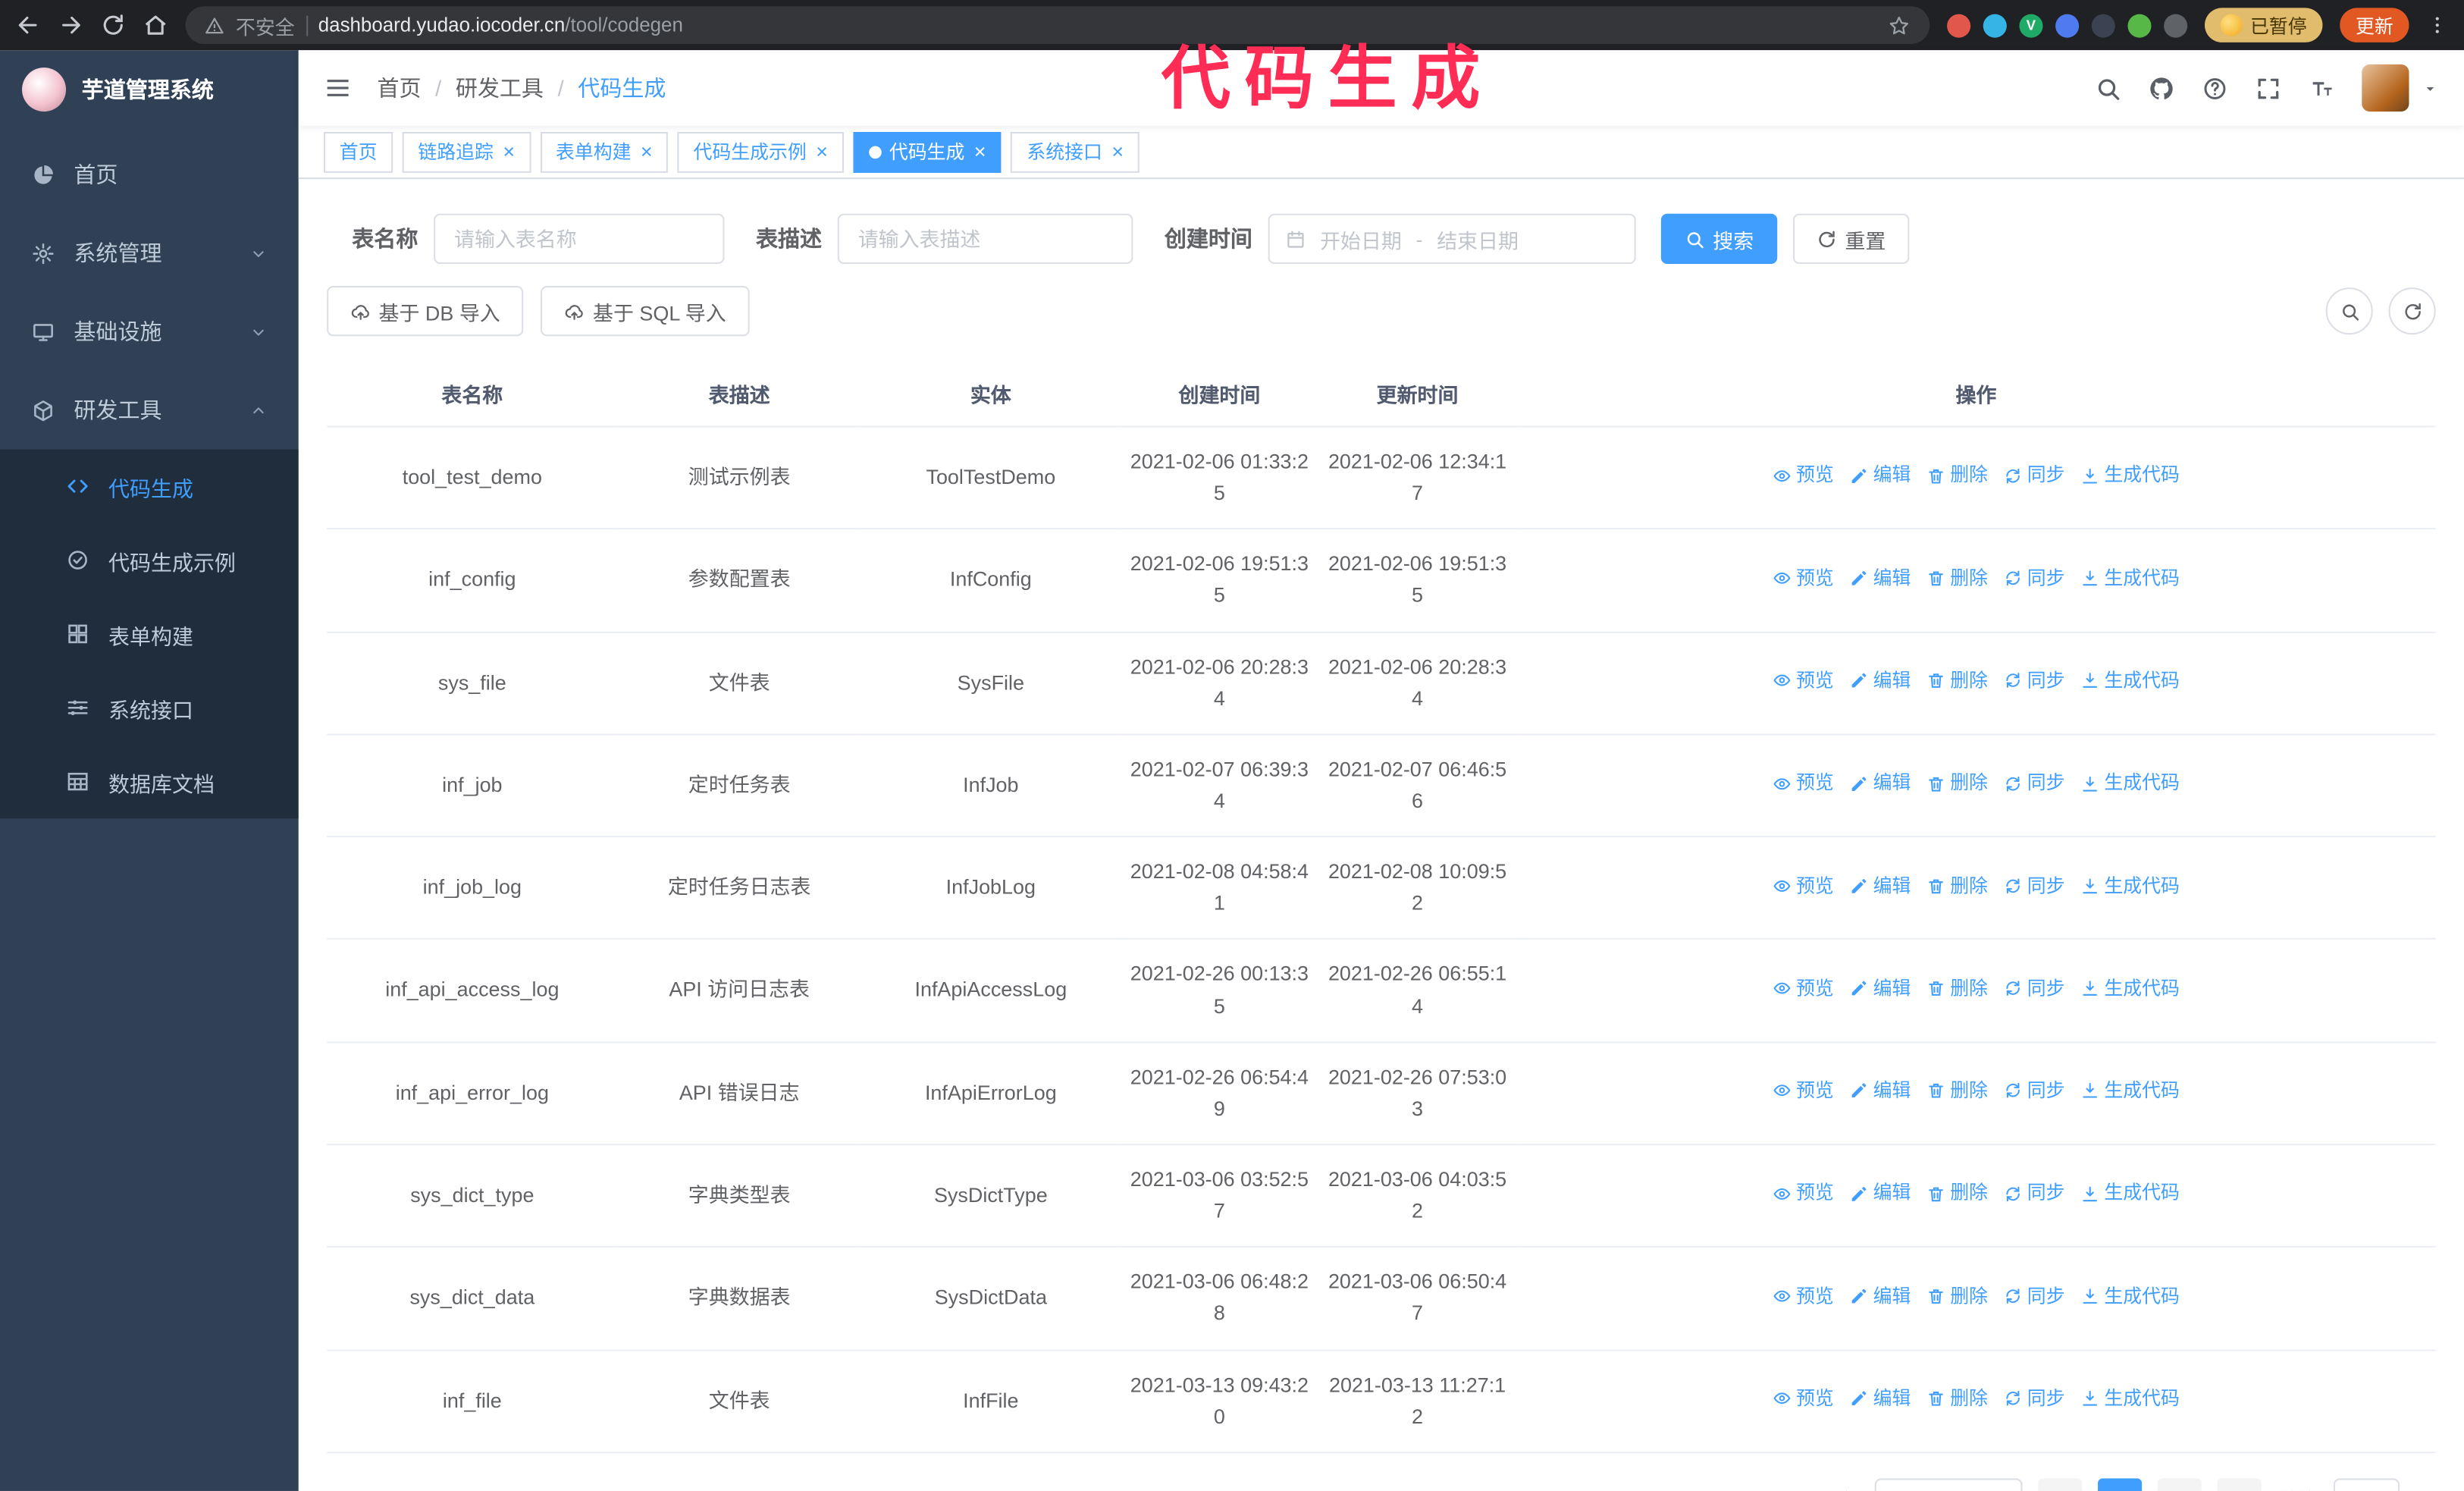  What do you see at coordinates (150, 560) in the screenshot?
I see `sidebar-item-codegen-example: 代码生成示例` at bounding box center [150, 560].